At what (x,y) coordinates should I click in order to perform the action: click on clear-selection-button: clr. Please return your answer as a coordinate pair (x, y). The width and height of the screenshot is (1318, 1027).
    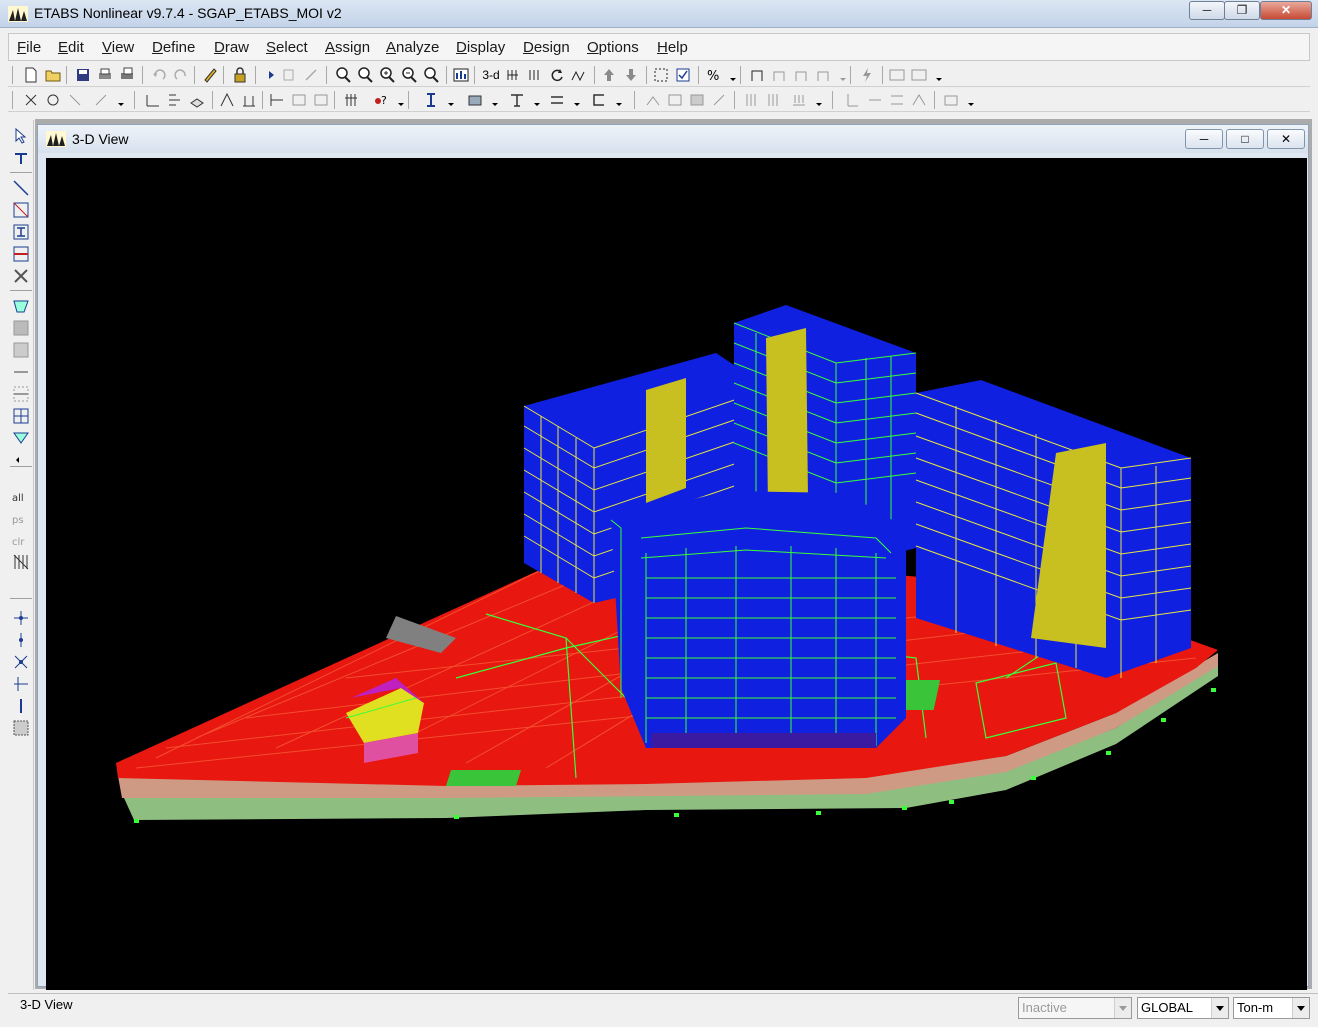
    Looking at the image, I should click on (21, 540).